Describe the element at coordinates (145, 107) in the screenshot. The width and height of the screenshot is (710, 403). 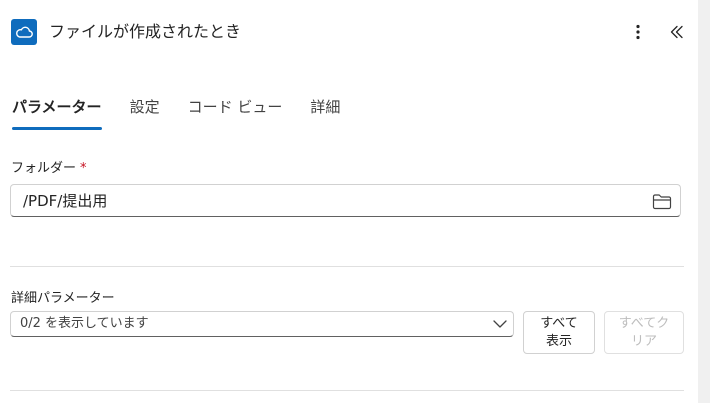
I see `tab-settings: 設定` at that location.